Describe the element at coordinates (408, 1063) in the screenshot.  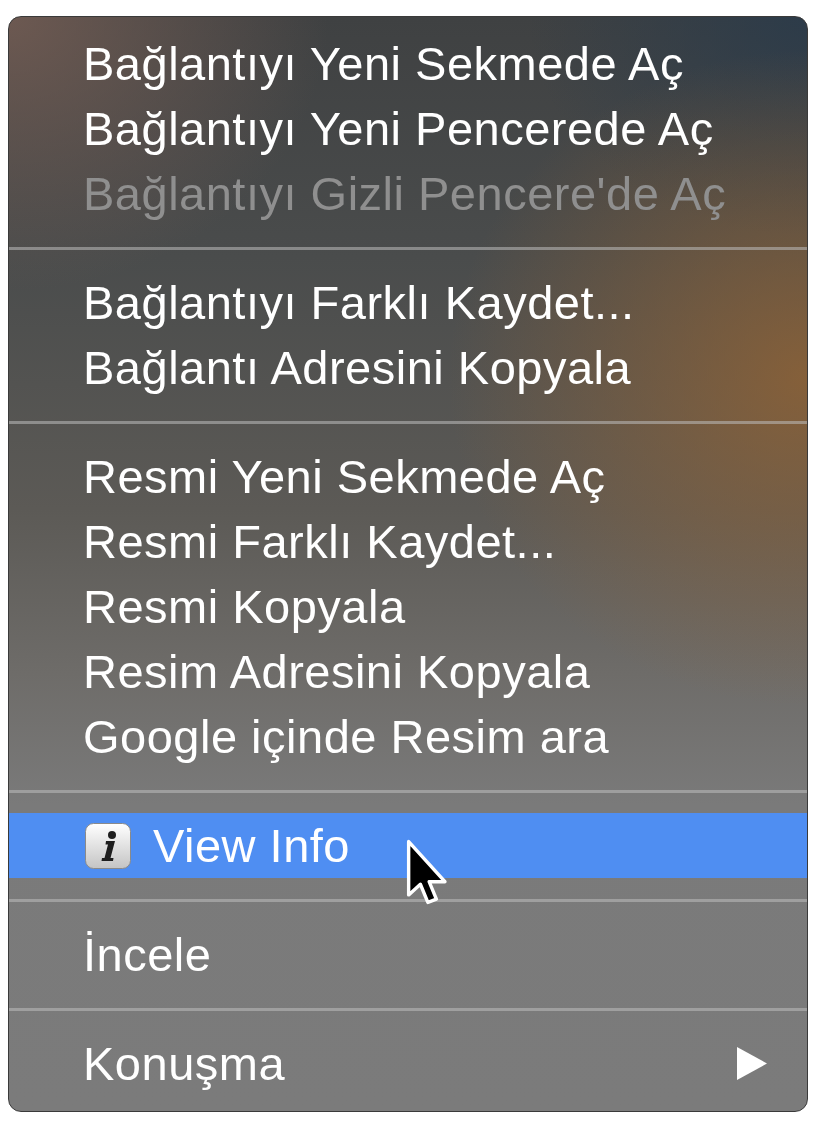
I see `menu-item: Konuşma` at that location.